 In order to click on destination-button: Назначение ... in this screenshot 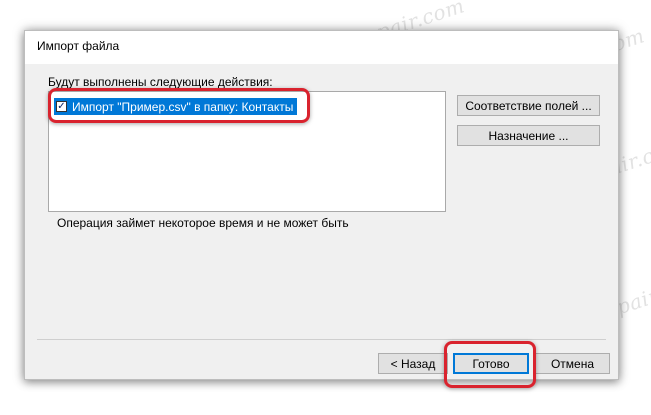, I will do `click(528, 135)`.